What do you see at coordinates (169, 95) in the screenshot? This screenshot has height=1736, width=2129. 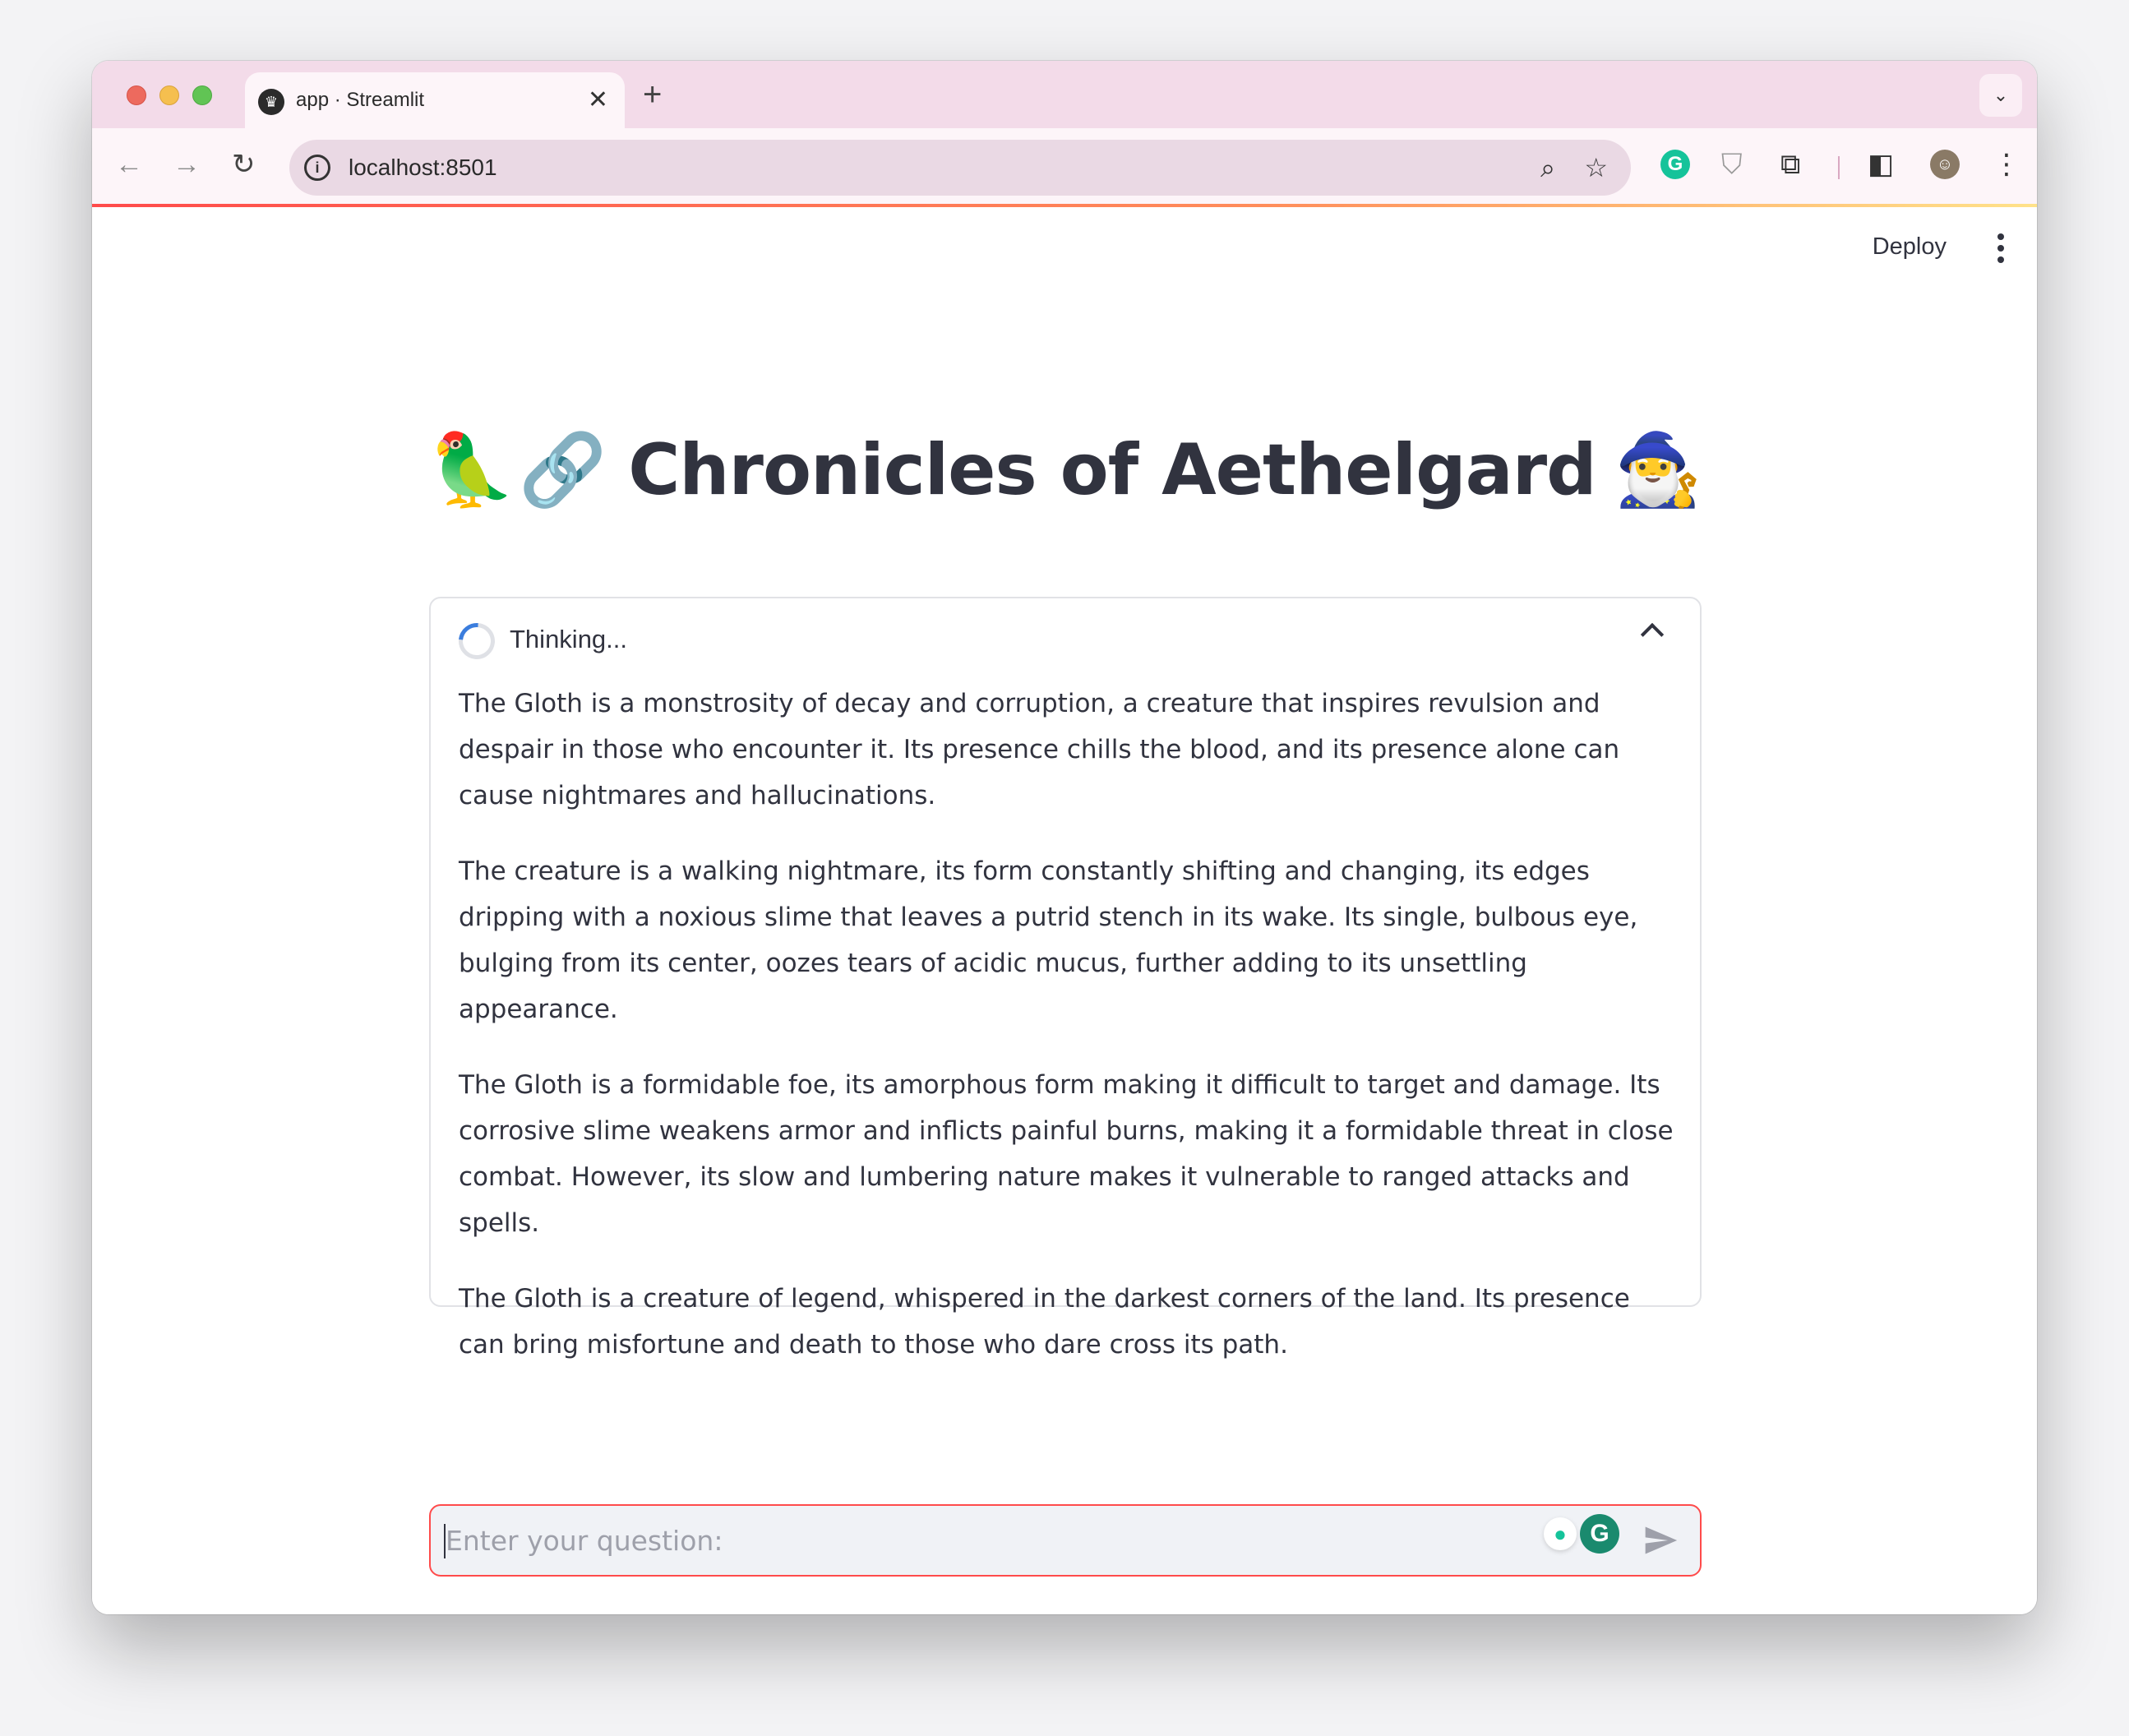 I see `minimize-window-button` at bounding box center [169, 95].